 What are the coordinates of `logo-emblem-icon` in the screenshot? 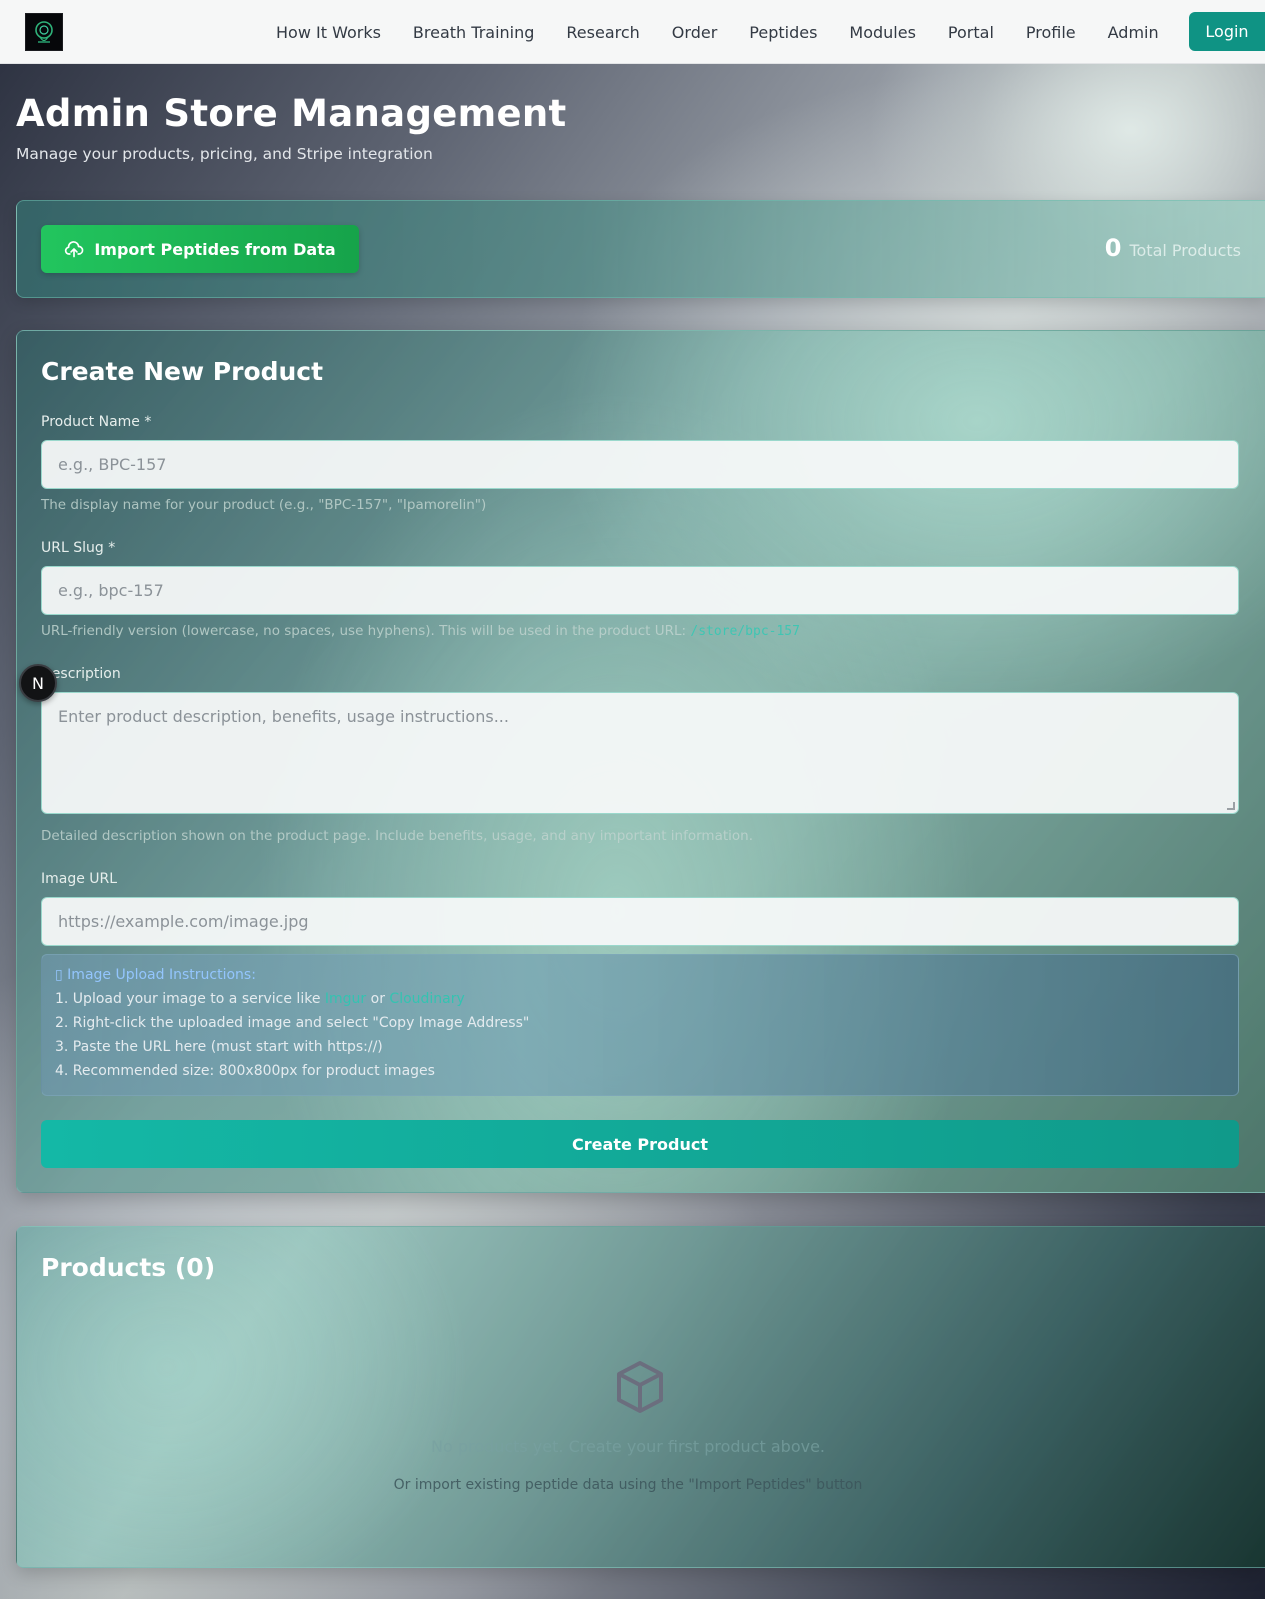 It's located at (44, 32).